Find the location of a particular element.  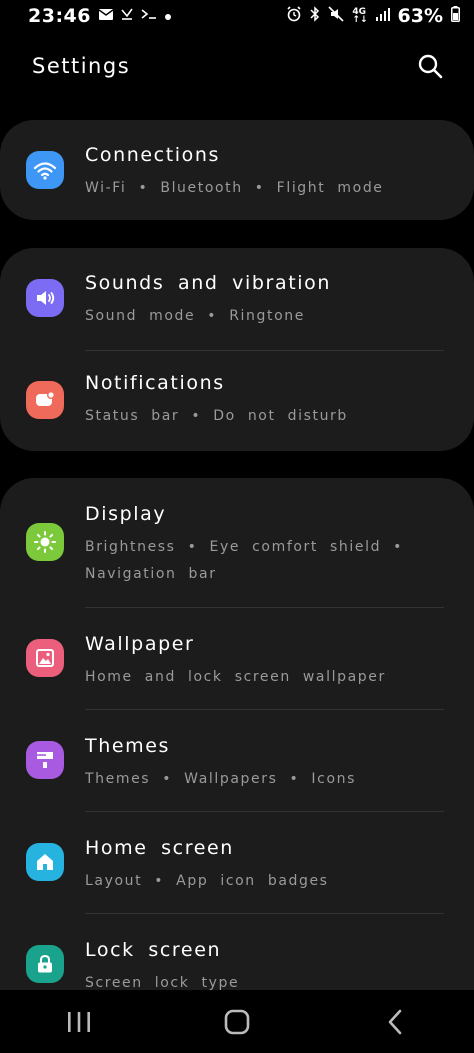

terminal-icon is located at coordinates (149, 16).